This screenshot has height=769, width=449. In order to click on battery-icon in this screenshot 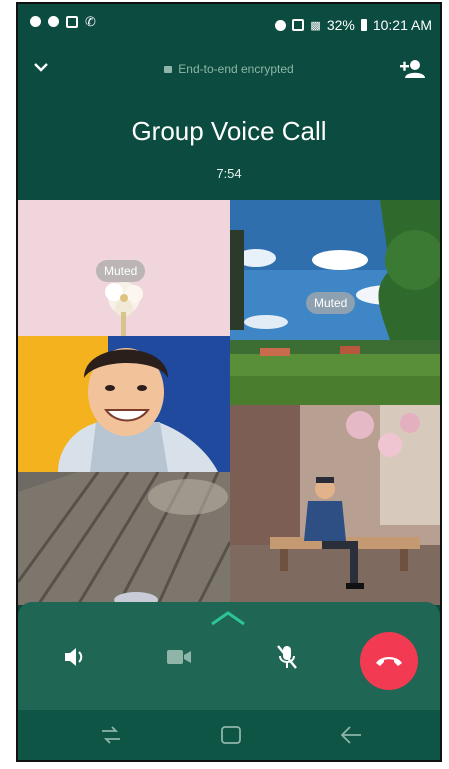, I will do `click(363, 25)`.